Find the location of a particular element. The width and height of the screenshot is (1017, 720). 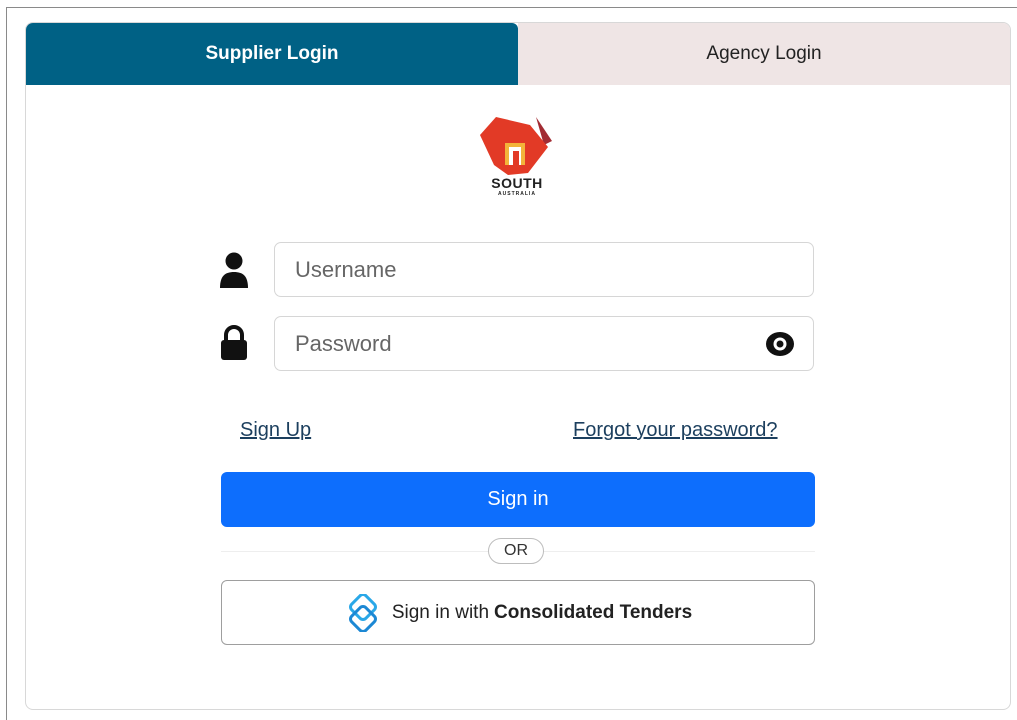

logo-text-australia: AUSTRALIA is located at coordinates (517, 194).